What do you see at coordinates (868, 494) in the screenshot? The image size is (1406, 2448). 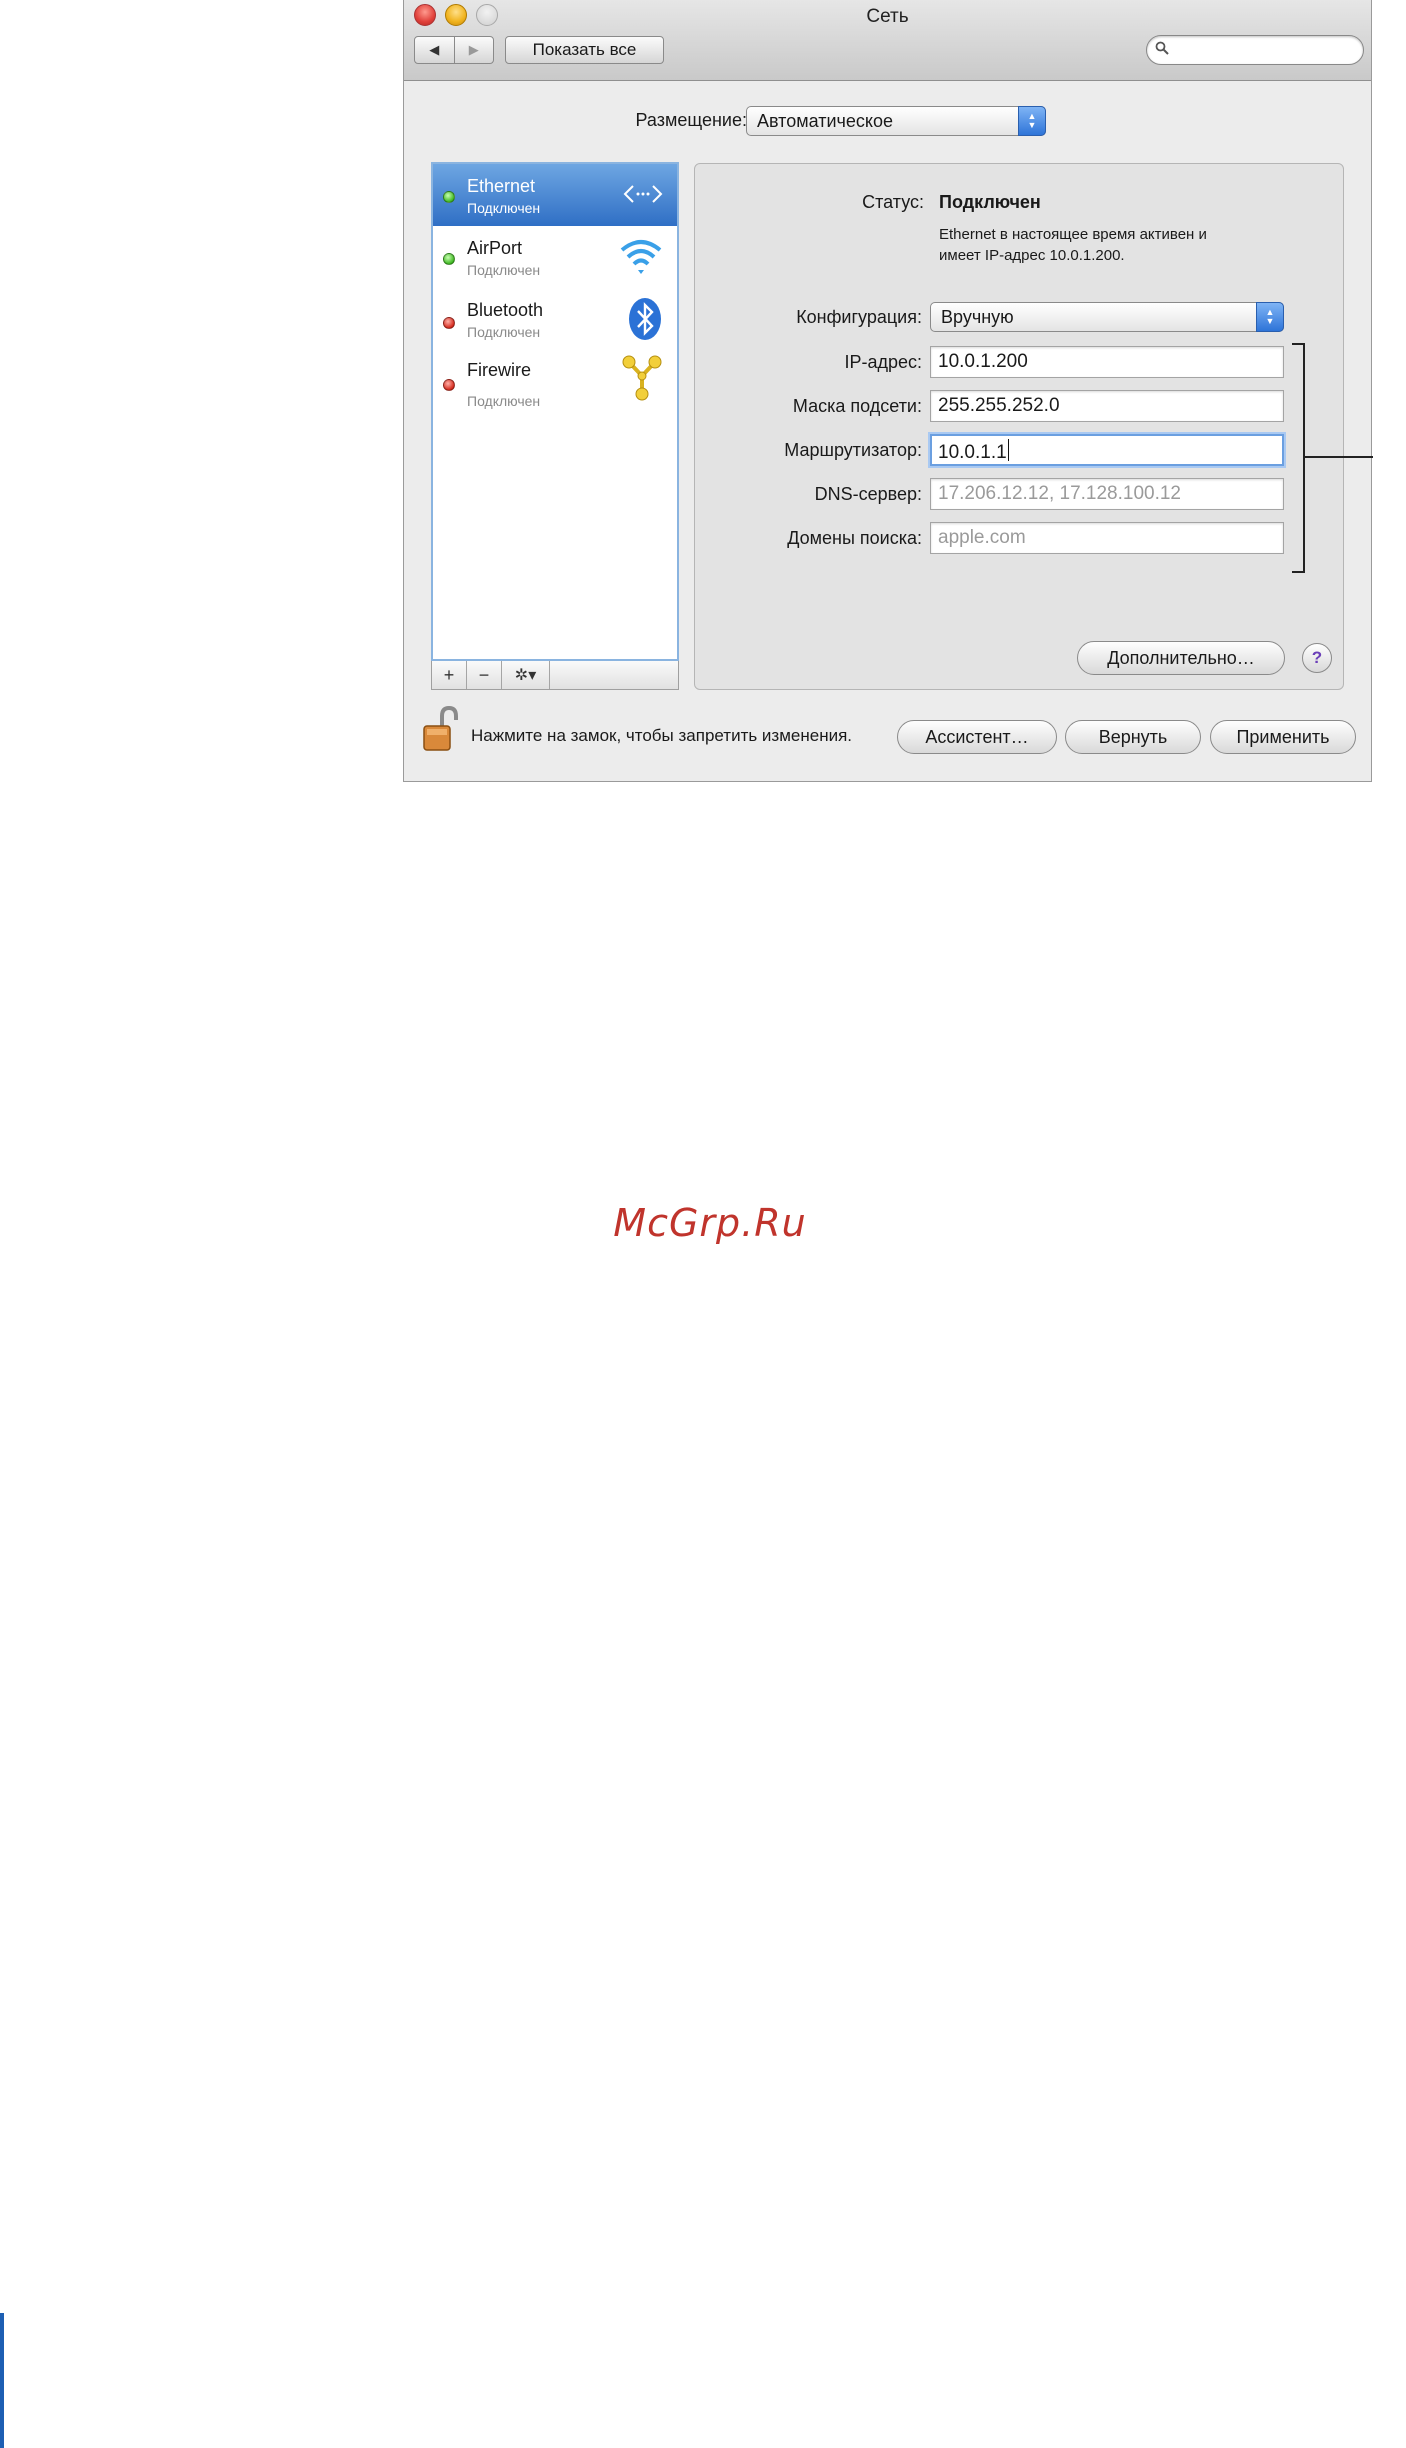 I see `dns-server-label: DNS-сервер:` at bounding box center [868, 494].